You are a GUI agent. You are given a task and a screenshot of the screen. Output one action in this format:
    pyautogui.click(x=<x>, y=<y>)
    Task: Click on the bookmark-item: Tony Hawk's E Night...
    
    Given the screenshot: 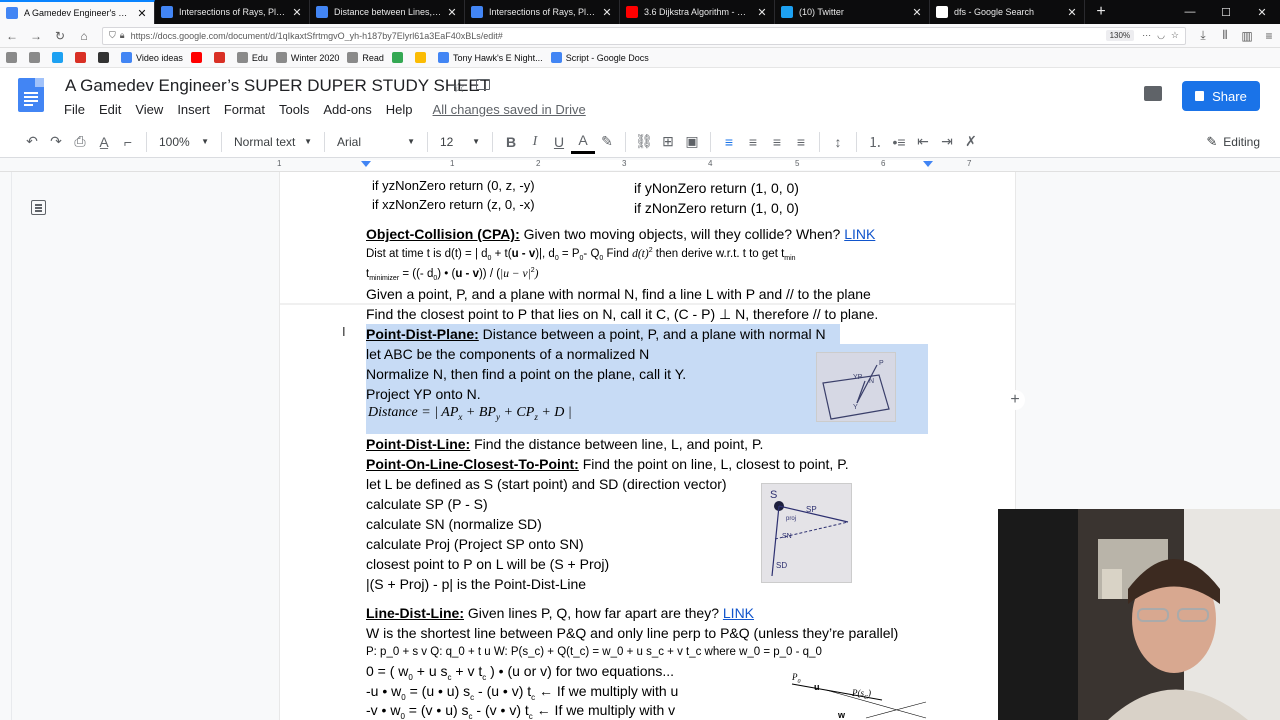 What is the action you would take?
    pyautogui.click(x=490, y=57)
    